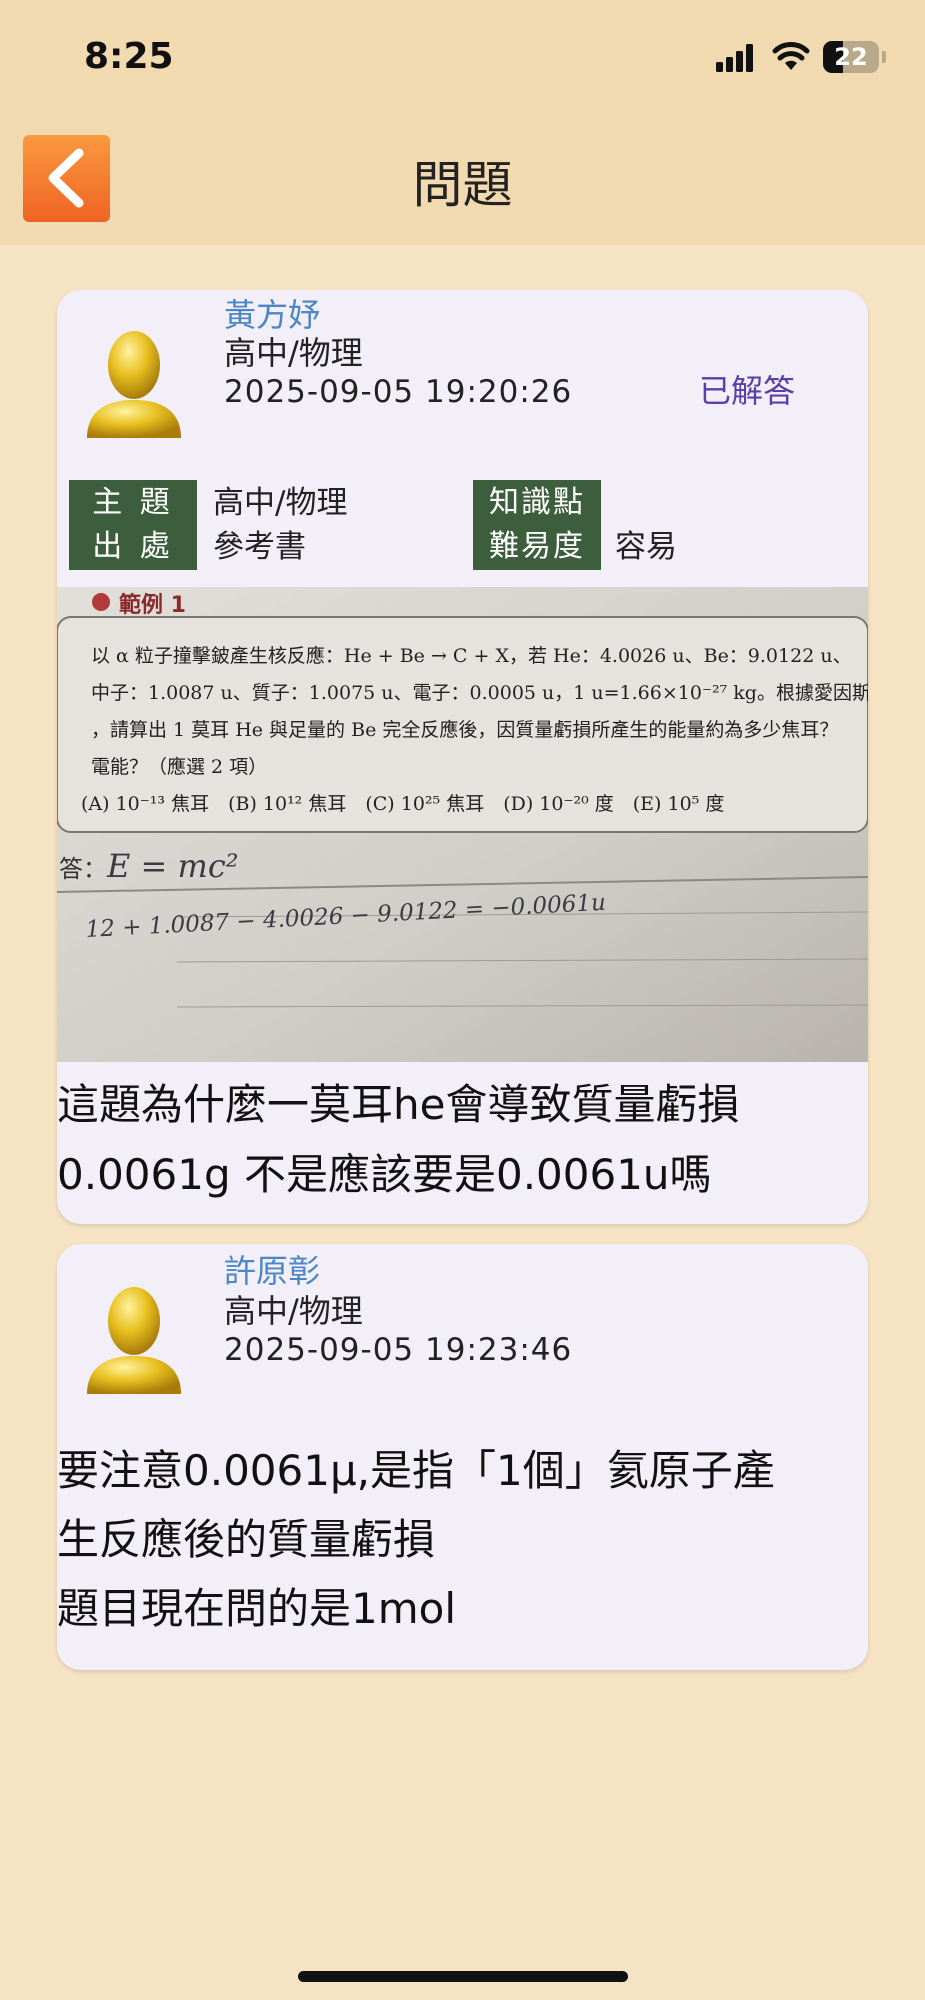  What do you see at coordinates (747, 391) in the screenshot?
I see `answered-status-badge: 已解答` at bounding box center [747, 391].